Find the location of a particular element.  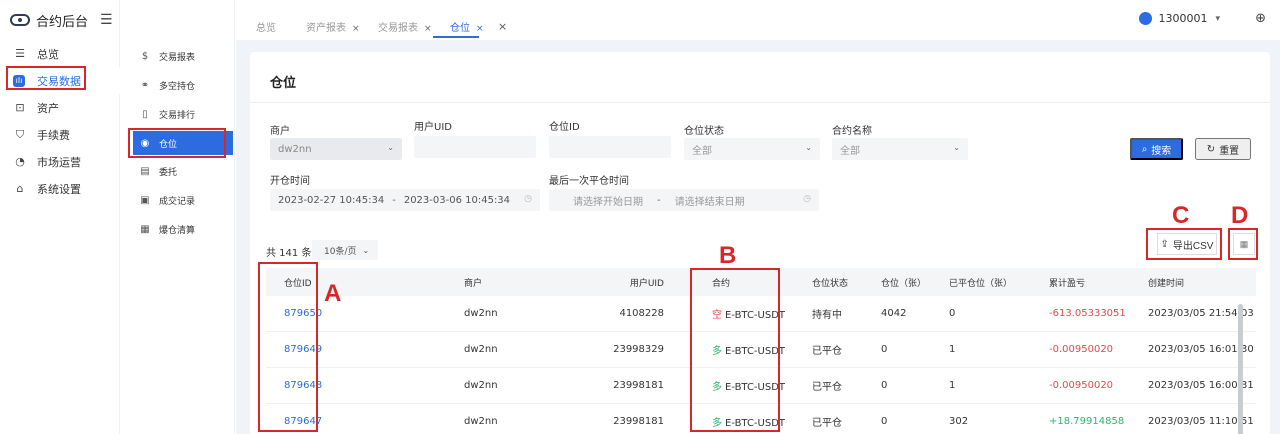

cell-pnl: -0.00950020 is located at coordinates (1081, 385).